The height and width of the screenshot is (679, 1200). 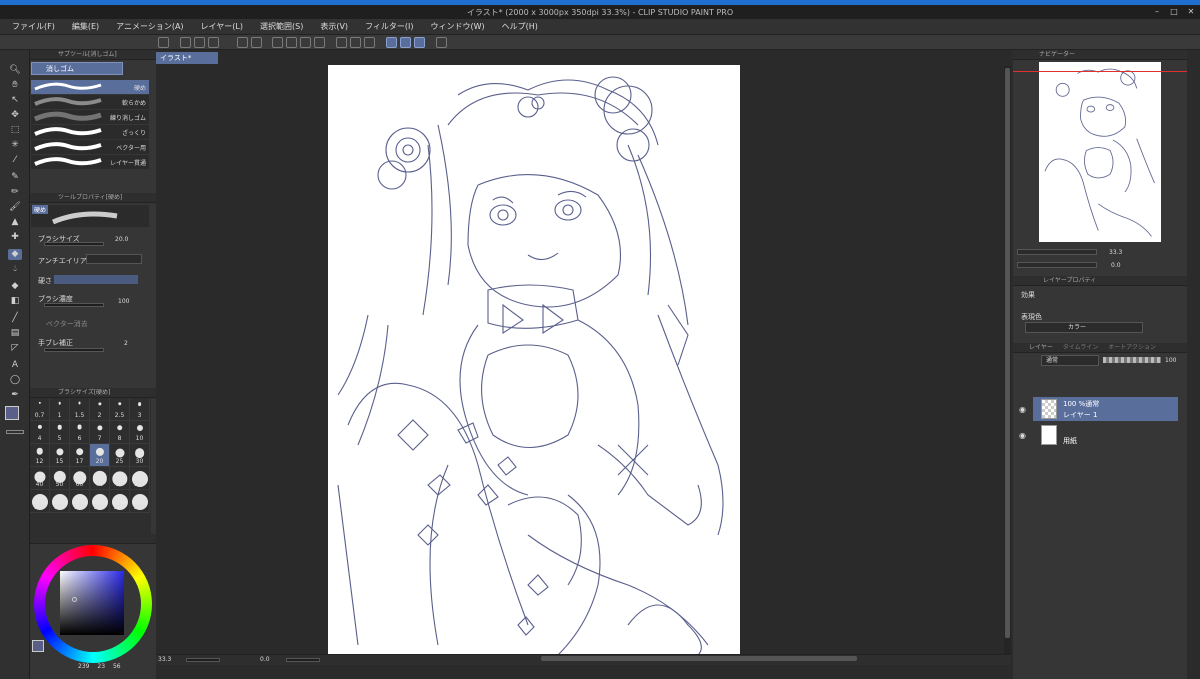 What do you see at coordinates (140, 432) in the screenshot?
I see `brush-size-cell: 10` at bounding box center [140, 432].